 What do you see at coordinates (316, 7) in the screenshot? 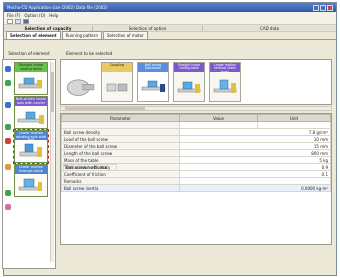
I see `minimize-button` at bounding box center [316, 7].